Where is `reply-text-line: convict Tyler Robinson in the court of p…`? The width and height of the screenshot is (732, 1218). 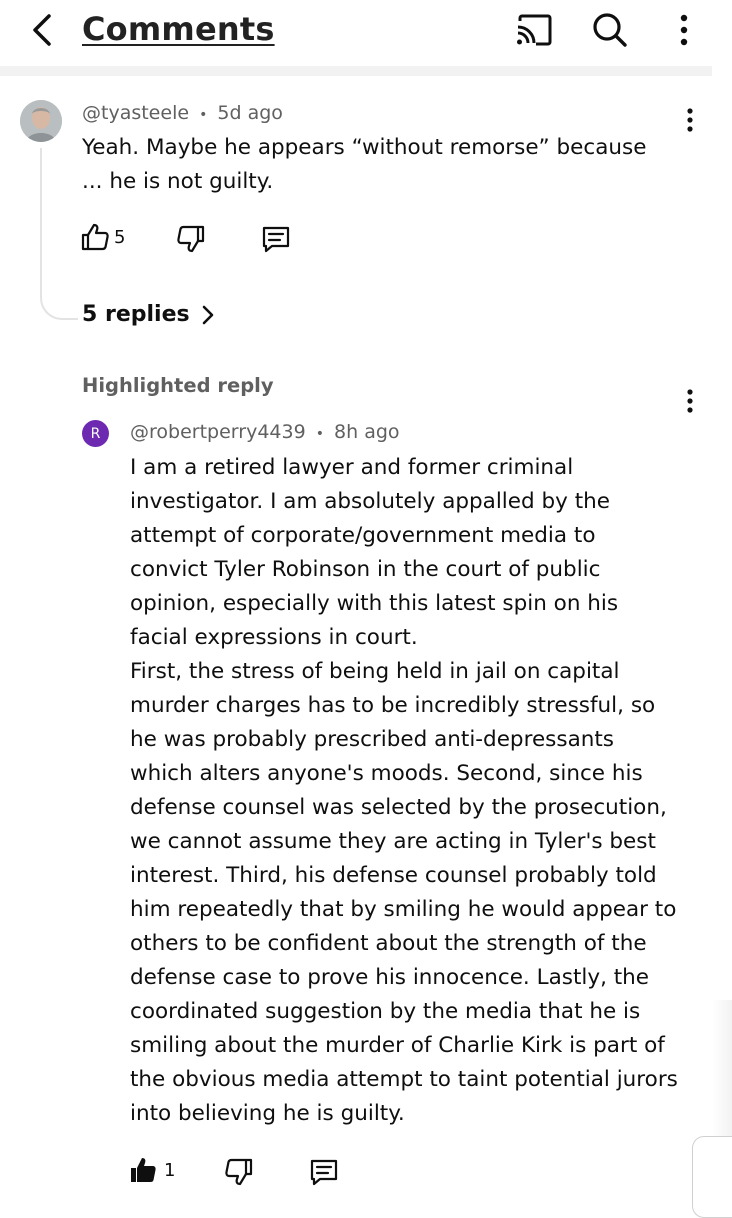
reply-text-line: convict Tyler Robinson in the court of p… is located at coordinates (365, 569).